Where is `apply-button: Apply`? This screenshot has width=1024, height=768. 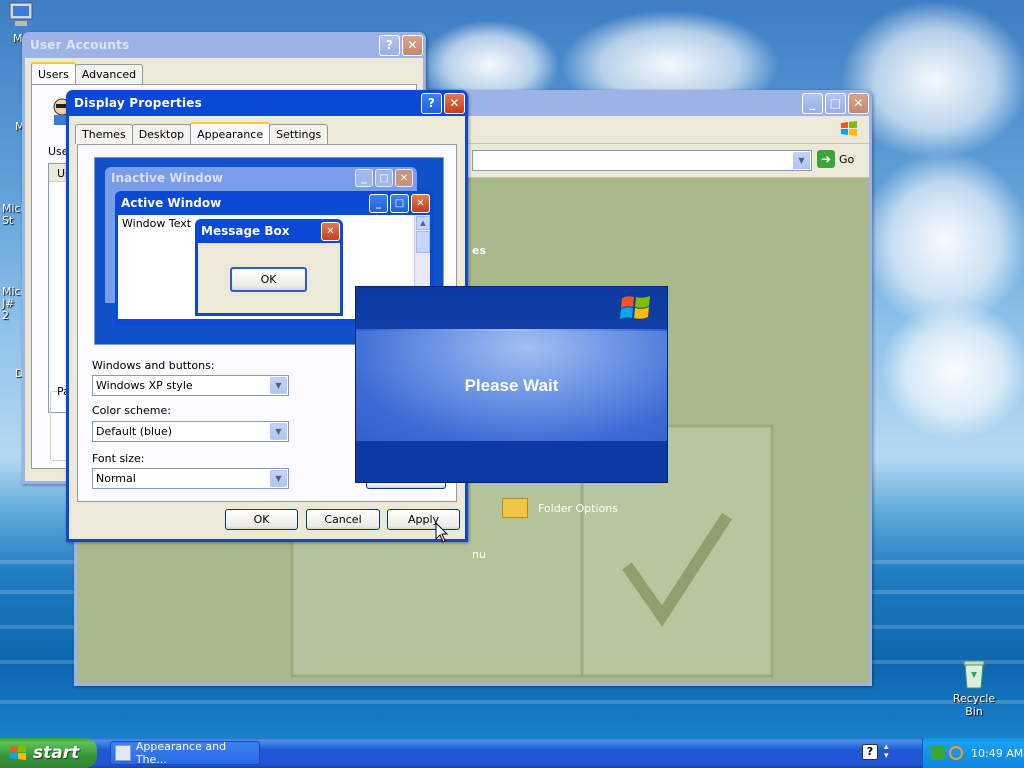 apply-button: Apply is located at coordinates (423, 519).